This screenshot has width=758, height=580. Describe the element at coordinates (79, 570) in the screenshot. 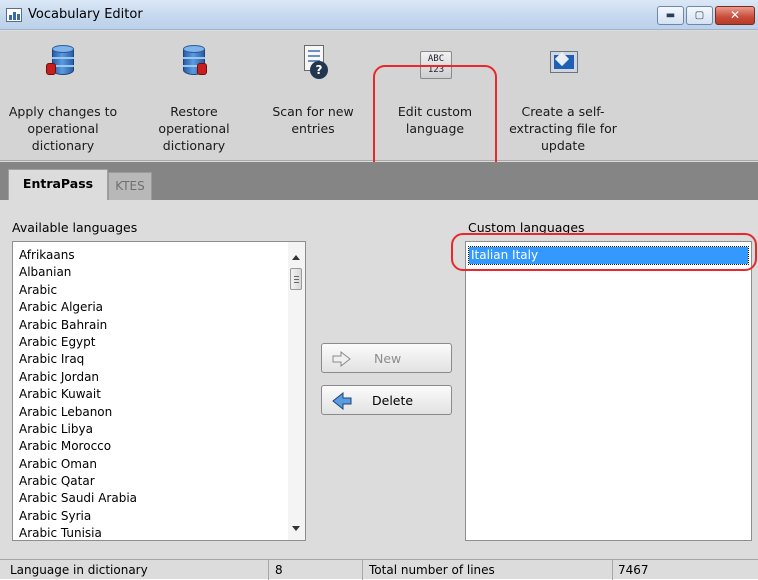

I see `language-count-label: Language in dictionary` at that location.